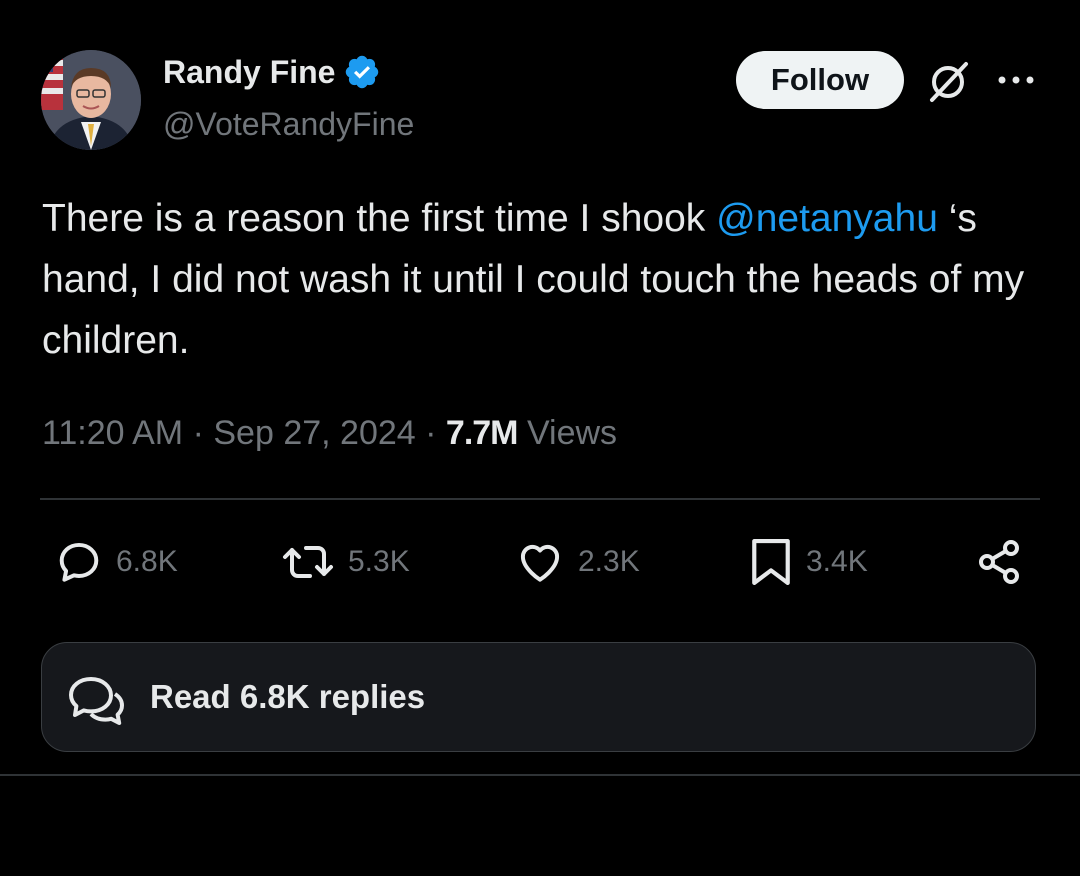 The width and height of the screenshot is (1080, 876). Describe the element at coordinates (362, 72) in the screenshot. I see `verified-badge-icon` at that location.